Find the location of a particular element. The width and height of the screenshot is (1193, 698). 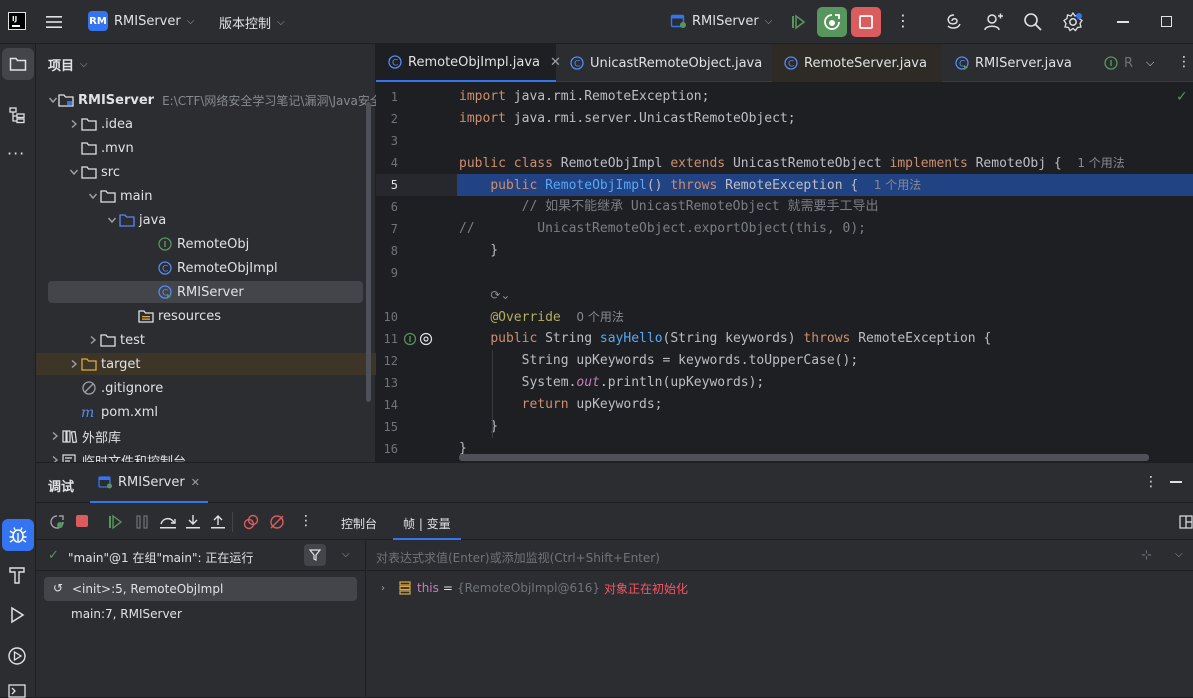

more-tabs-icon: ⋮ is located at coordinates (1184, 62).